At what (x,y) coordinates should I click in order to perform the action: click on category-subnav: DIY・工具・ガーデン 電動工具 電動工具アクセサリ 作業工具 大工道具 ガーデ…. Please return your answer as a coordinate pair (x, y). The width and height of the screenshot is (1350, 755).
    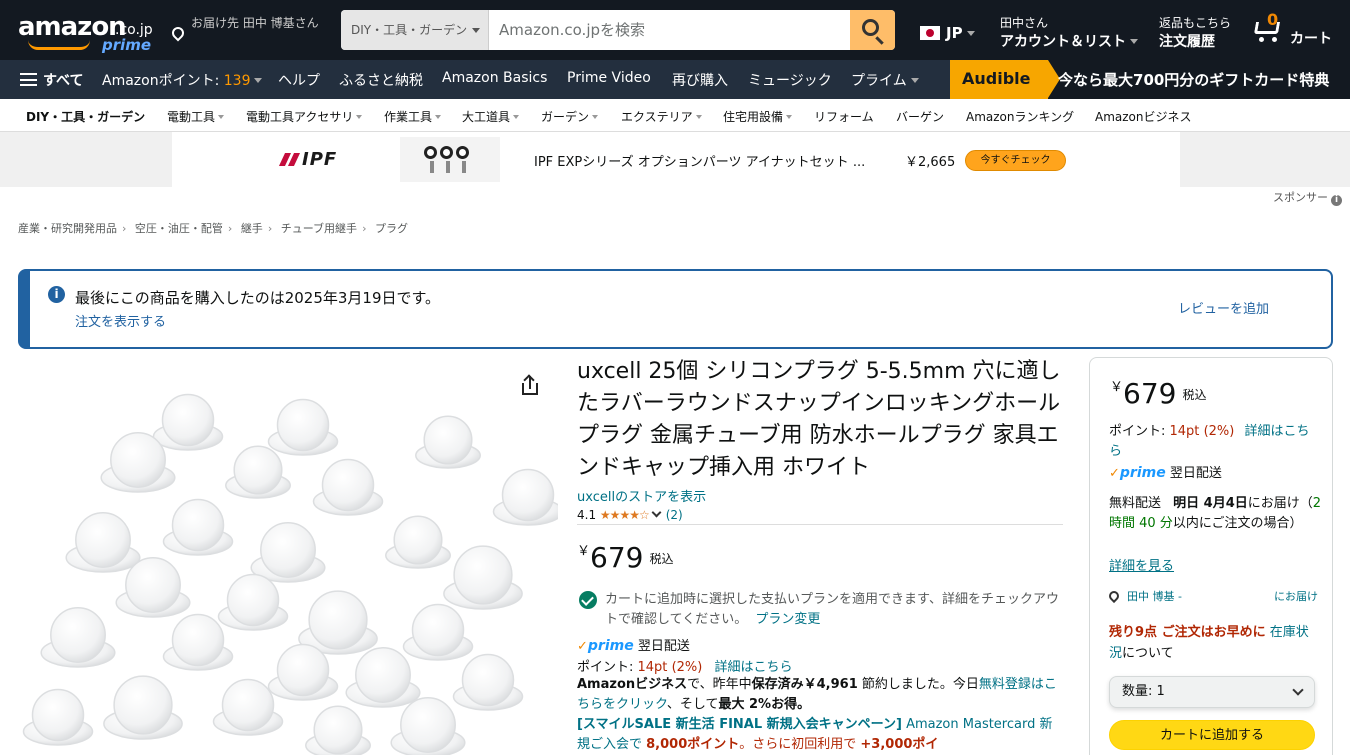
    Looking at the image, I should click on (675, 115).